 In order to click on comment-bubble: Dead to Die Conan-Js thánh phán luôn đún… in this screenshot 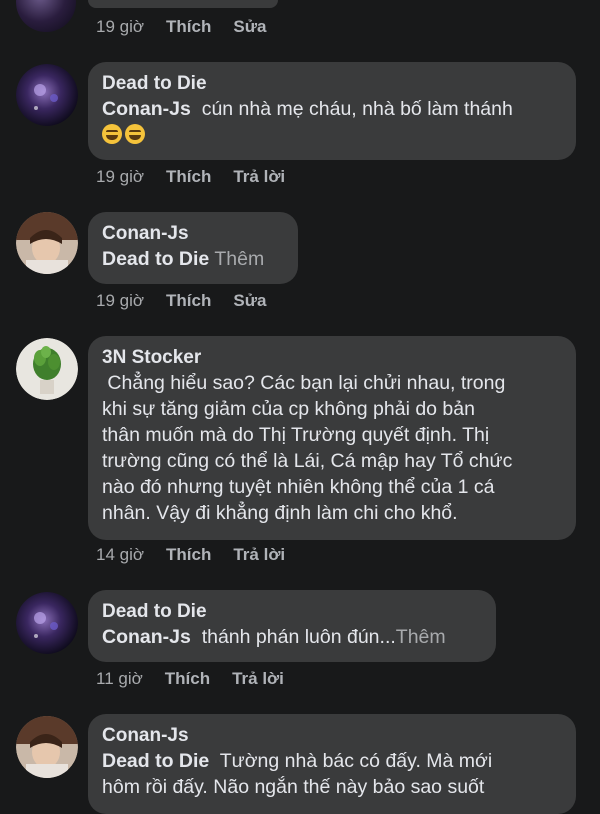, I will do `click(292, 626)`.